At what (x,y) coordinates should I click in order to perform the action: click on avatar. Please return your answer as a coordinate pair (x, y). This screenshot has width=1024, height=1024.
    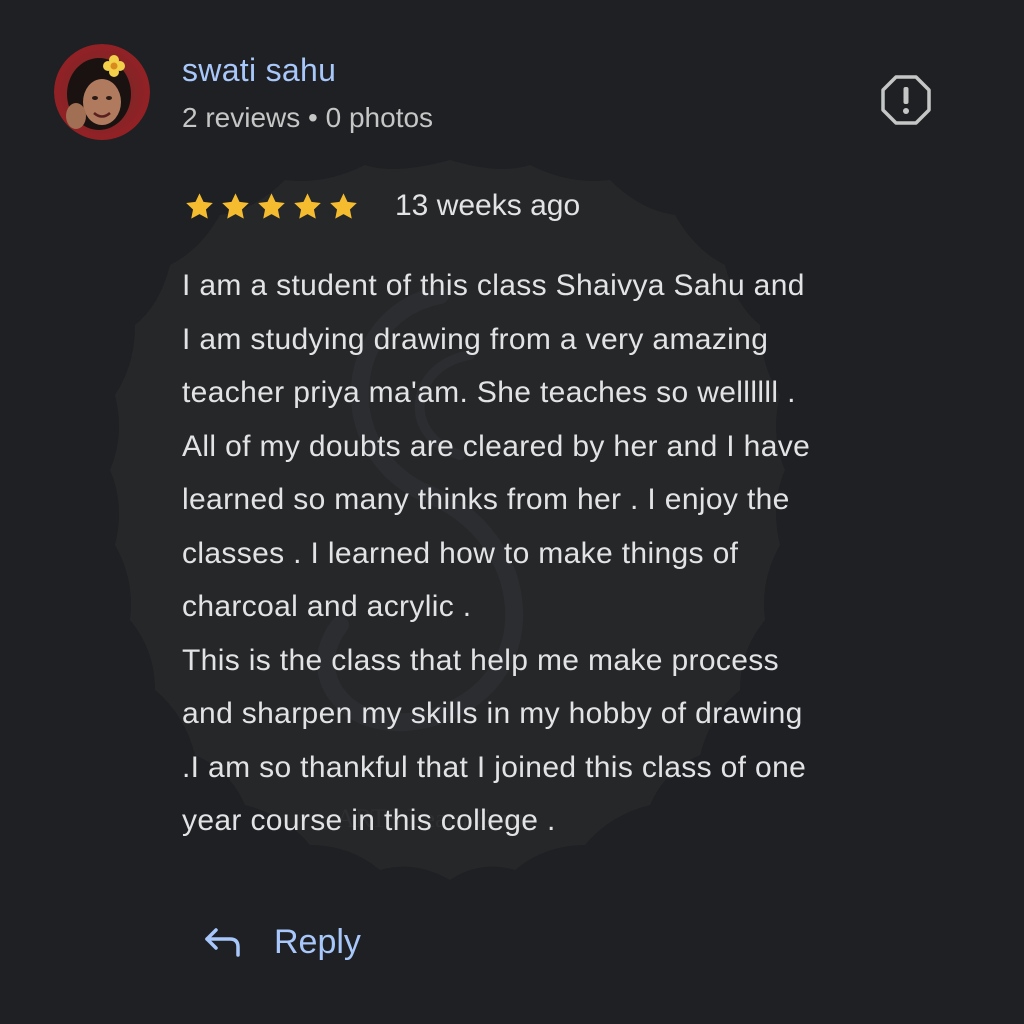
    Looking at the image, I should click on (102, 92).